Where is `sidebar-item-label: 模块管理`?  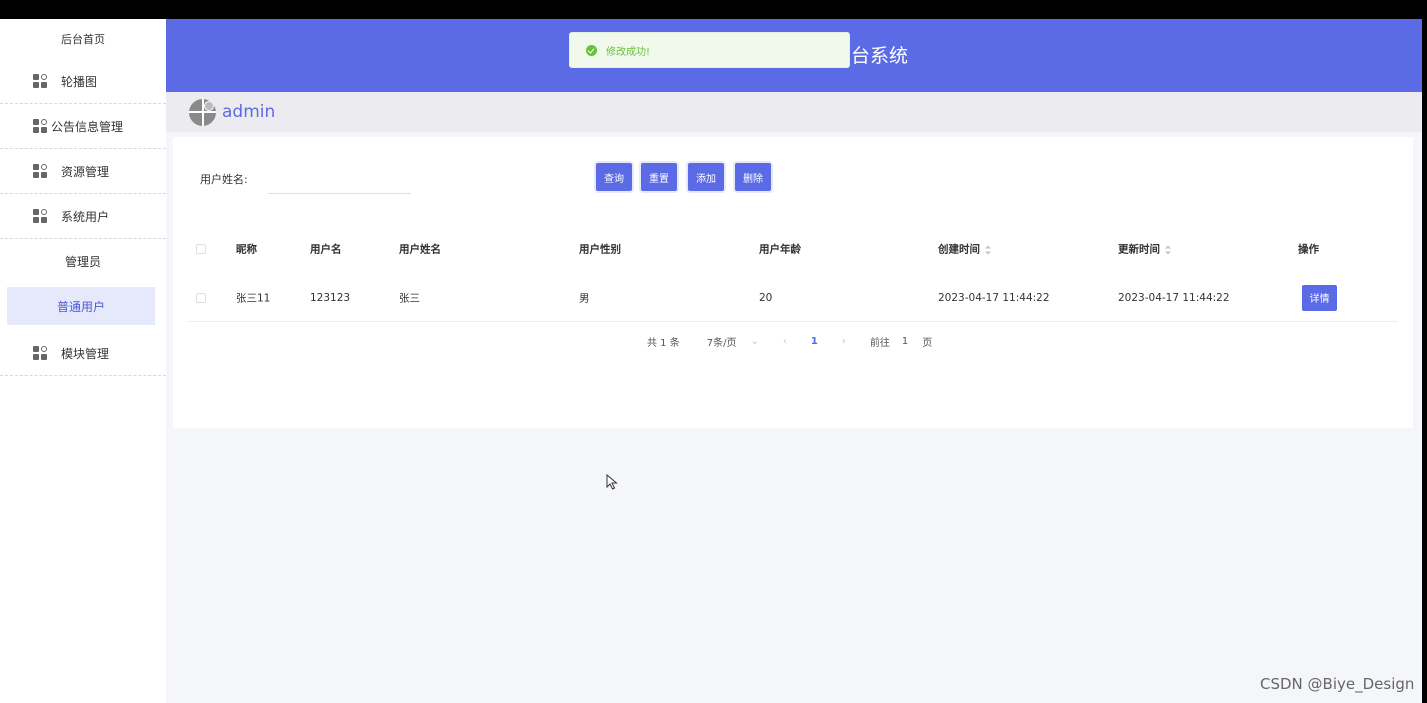
sidebar-item-label: 模块管理 is located at coordinates (85, 353).